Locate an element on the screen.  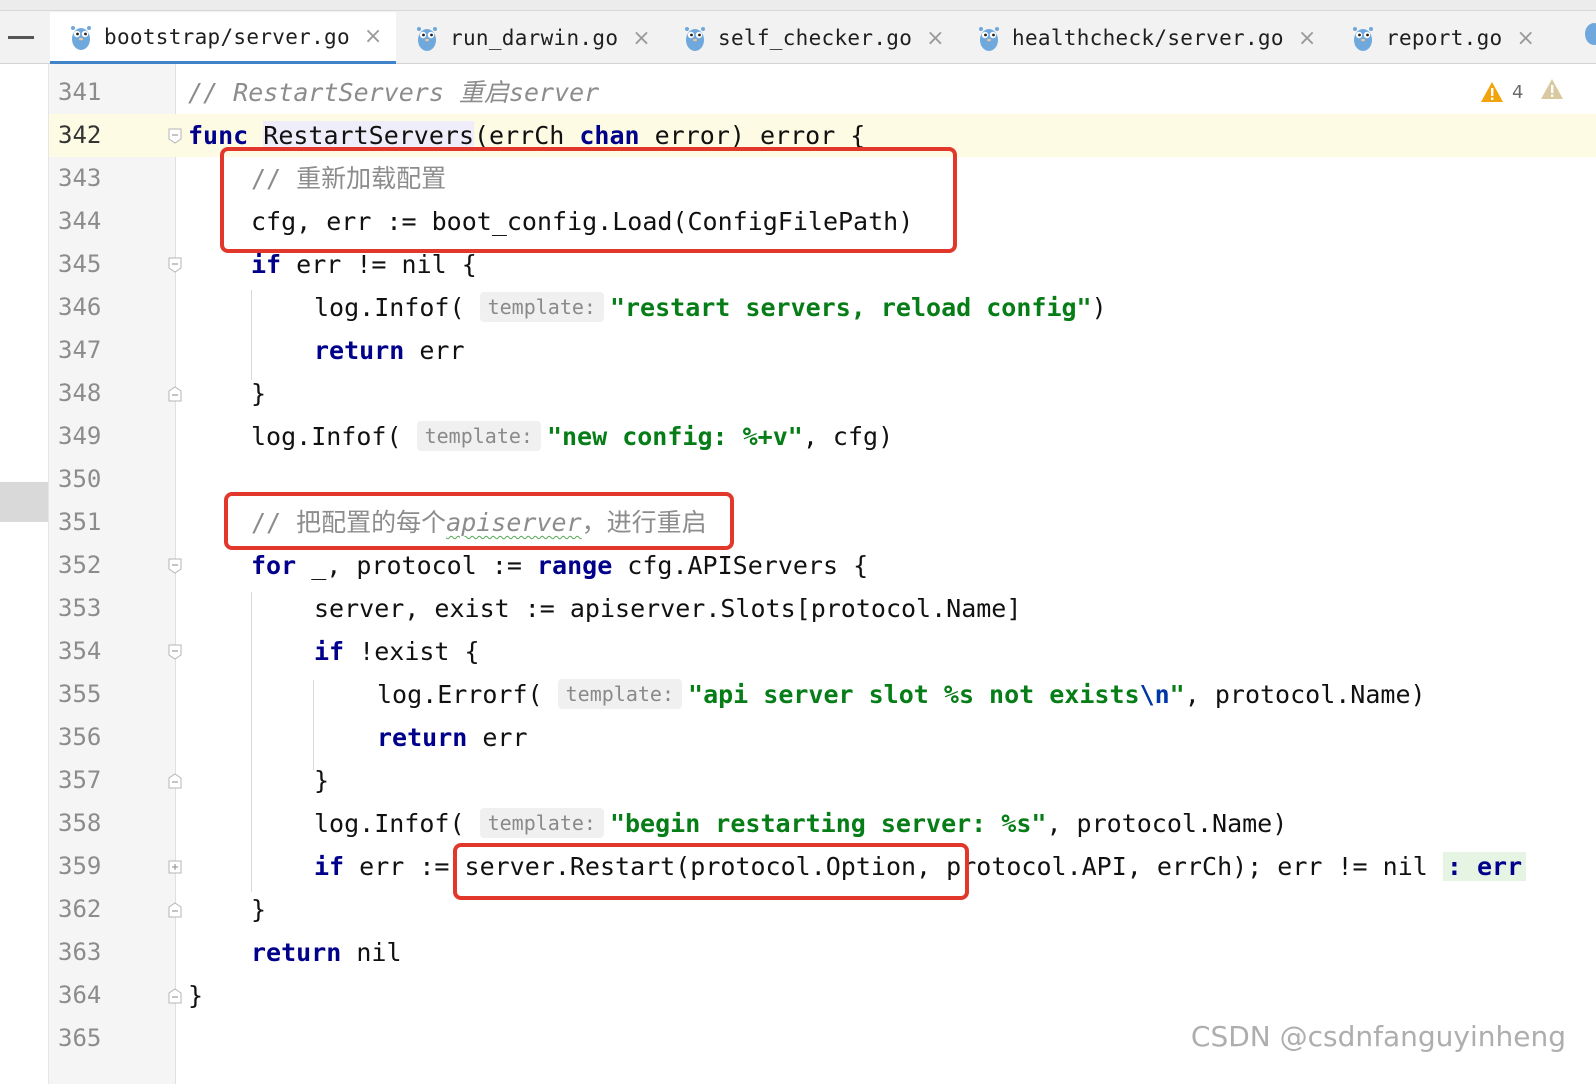
code-line: 347 return err is located at coordinates (798, 350).